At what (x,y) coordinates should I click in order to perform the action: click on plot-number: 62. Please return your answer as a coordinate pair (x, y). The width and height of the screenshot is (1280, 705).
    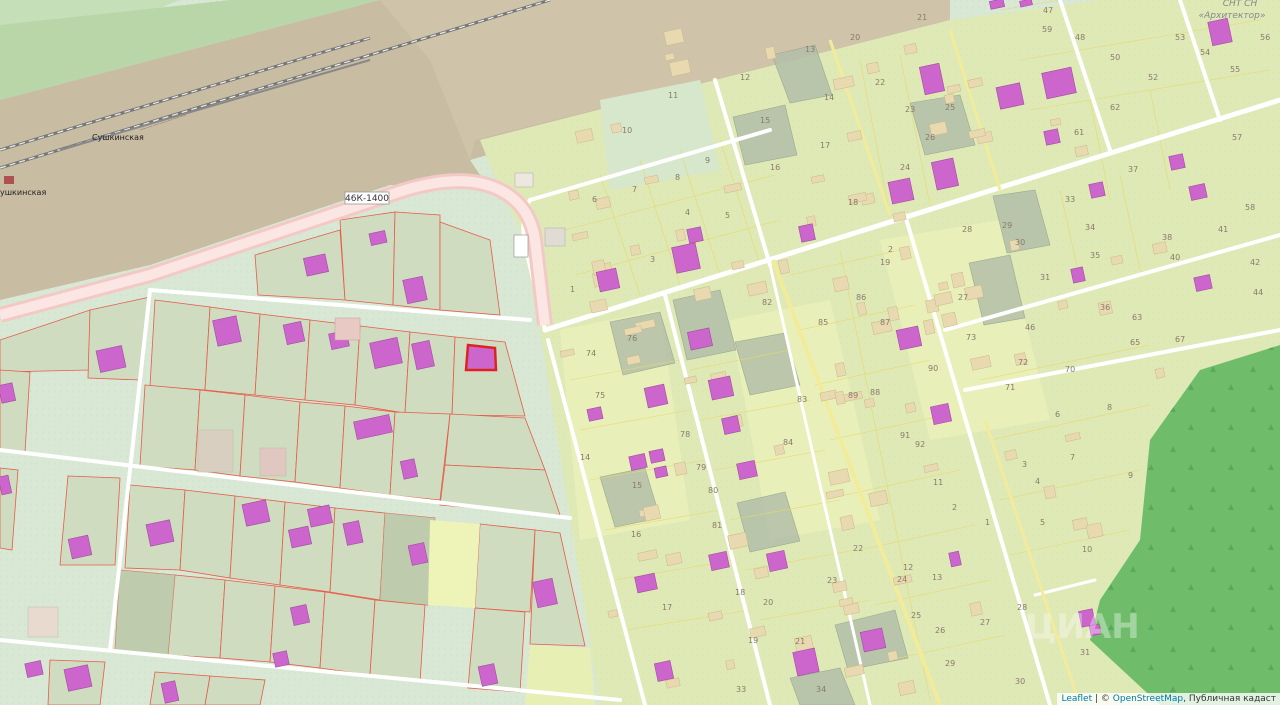
    Looking at the image, I should click on (1115, 107).